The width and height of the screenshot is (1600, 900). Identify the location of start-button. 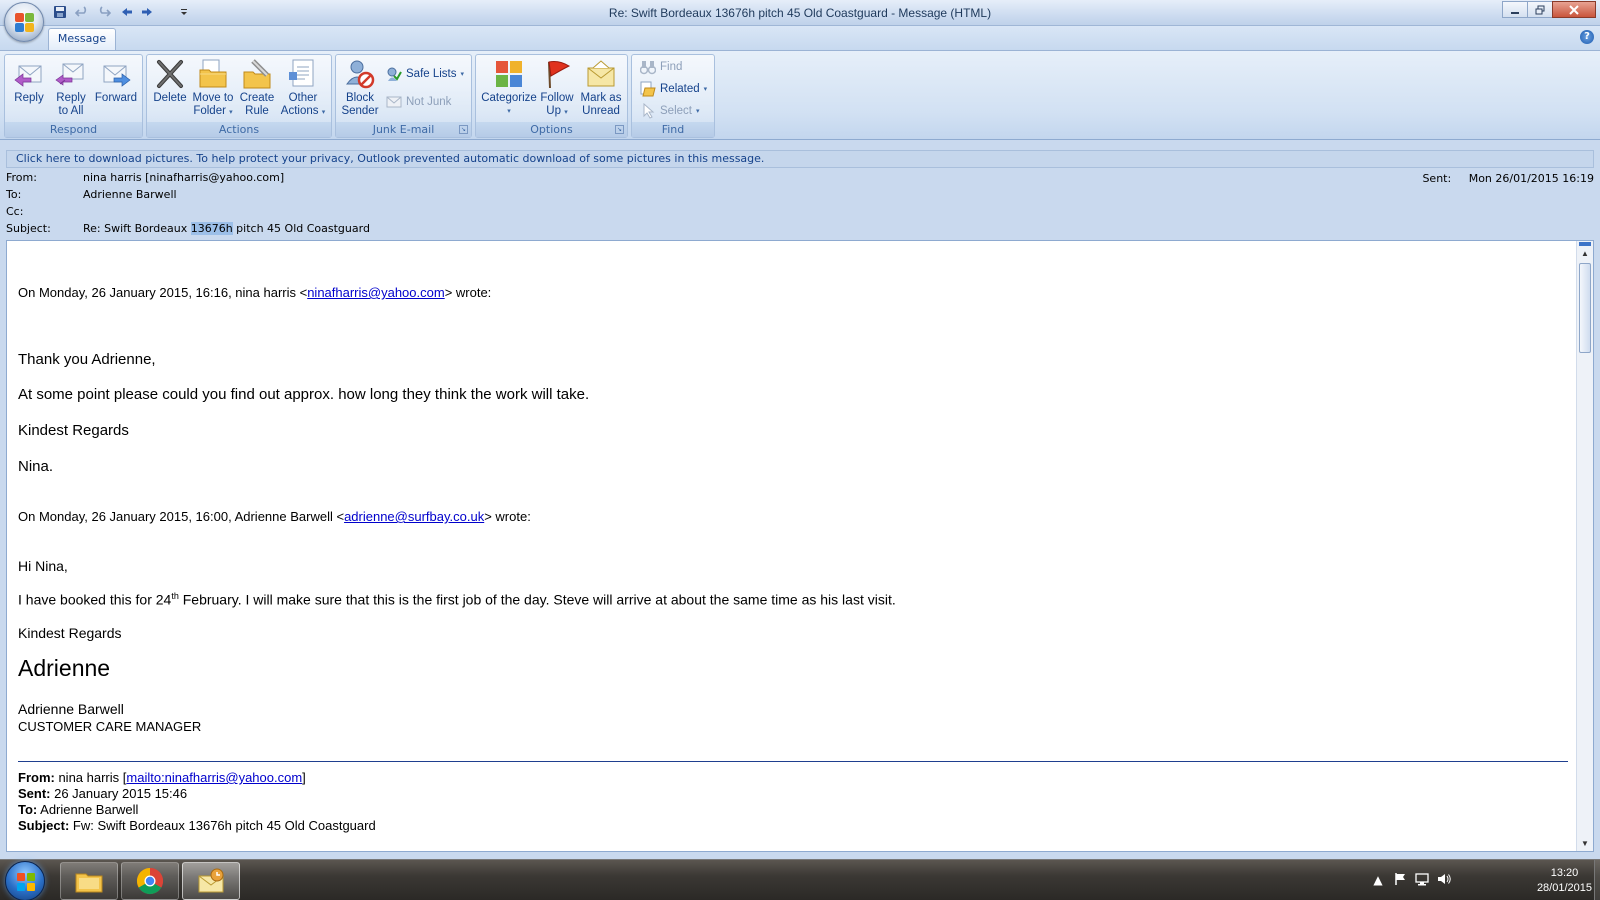
(25, 880).